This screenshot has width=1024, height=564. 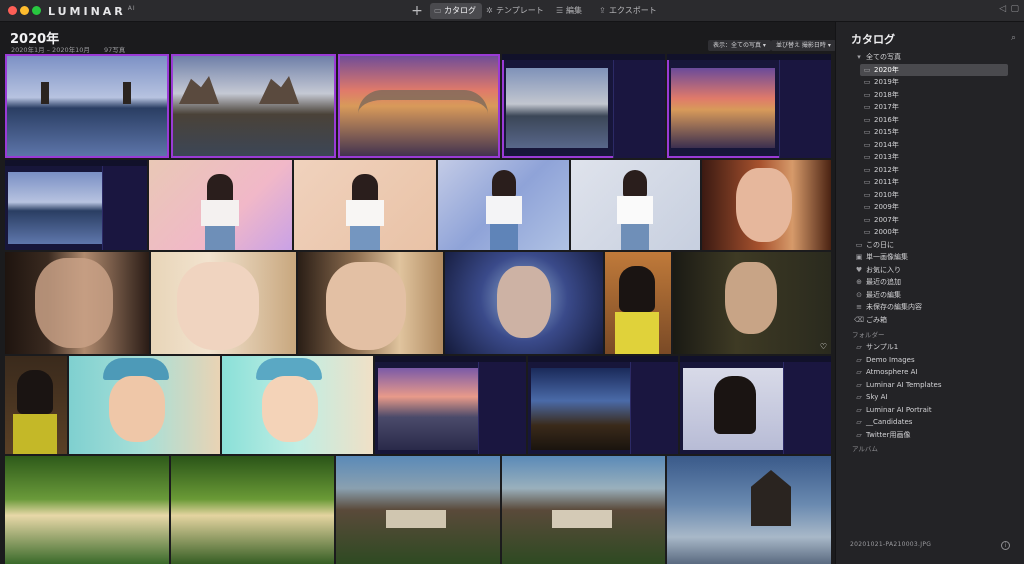 I want to click on folders-section-label: フォルダー, so click(x=868, y=335).